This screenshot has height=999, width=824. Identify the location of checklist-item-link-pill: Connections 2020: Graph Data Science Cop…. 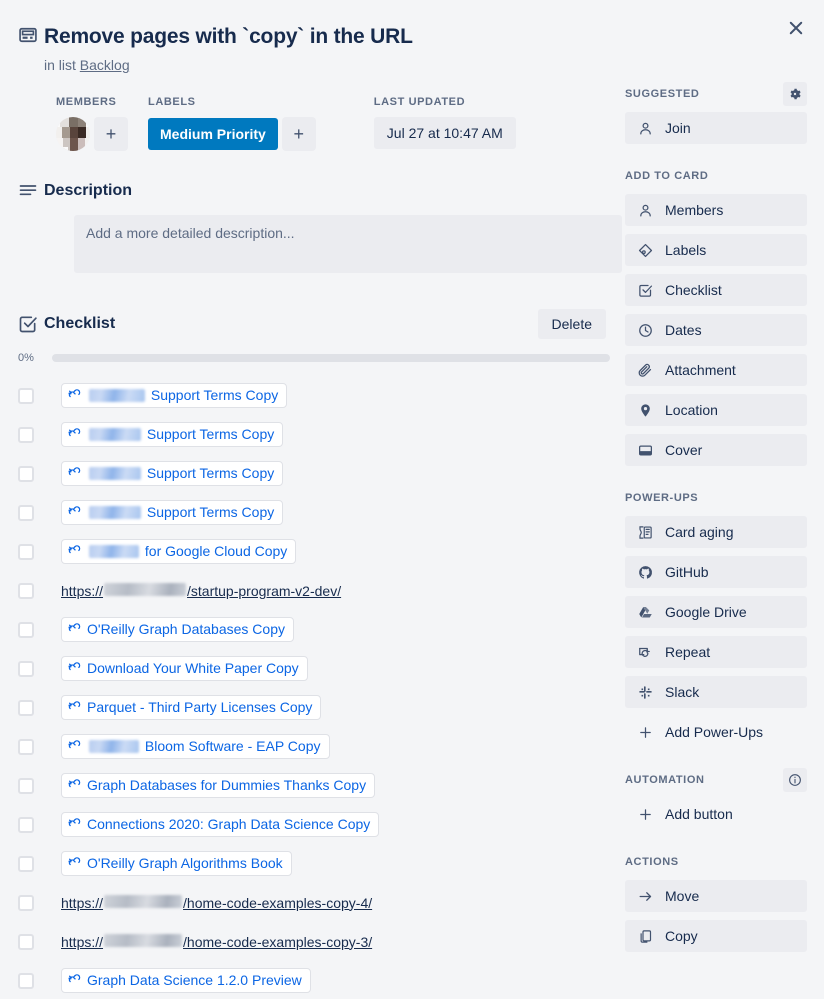
(220, 824).